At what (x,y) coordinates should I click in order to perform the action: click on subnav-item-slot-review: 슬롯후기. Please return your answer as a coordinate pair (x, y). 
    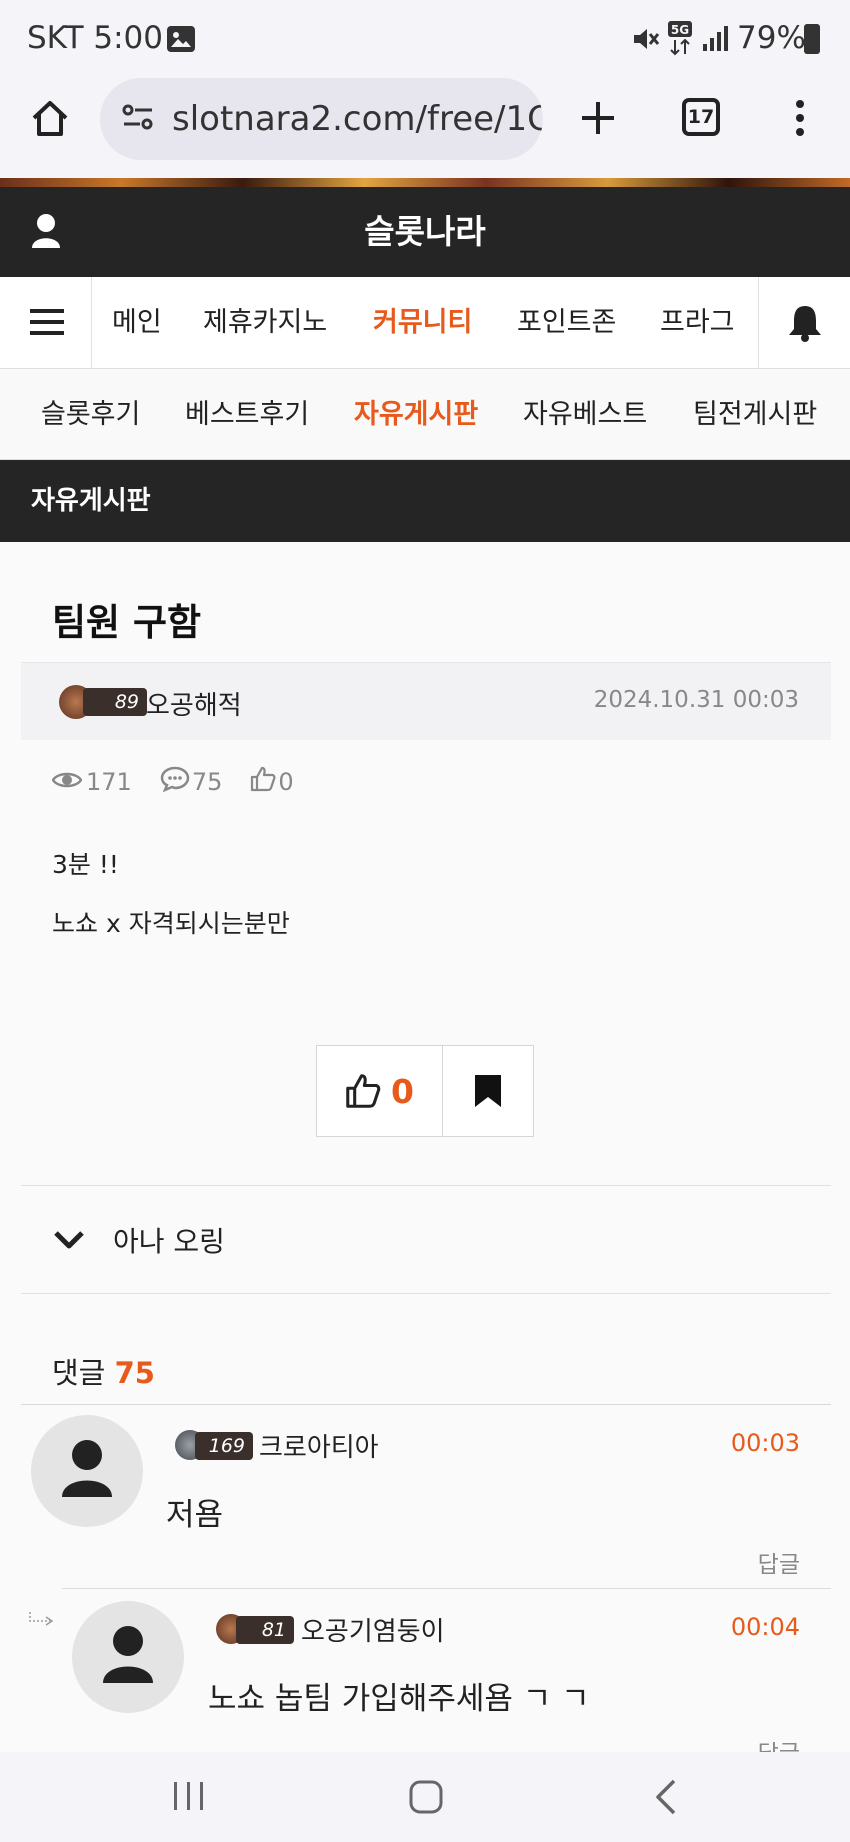
    Looking at the image, I should click on (90, 415).